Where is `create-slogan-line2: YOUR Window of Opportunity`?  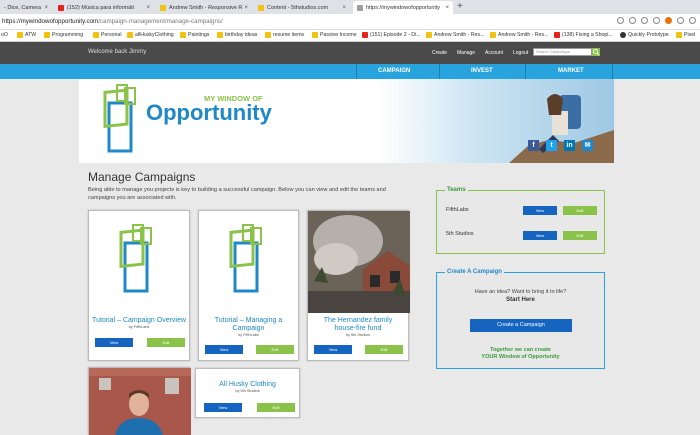 create-slogan-line2: YOUR Window of Opportunity is located at coordinates (520, 357).